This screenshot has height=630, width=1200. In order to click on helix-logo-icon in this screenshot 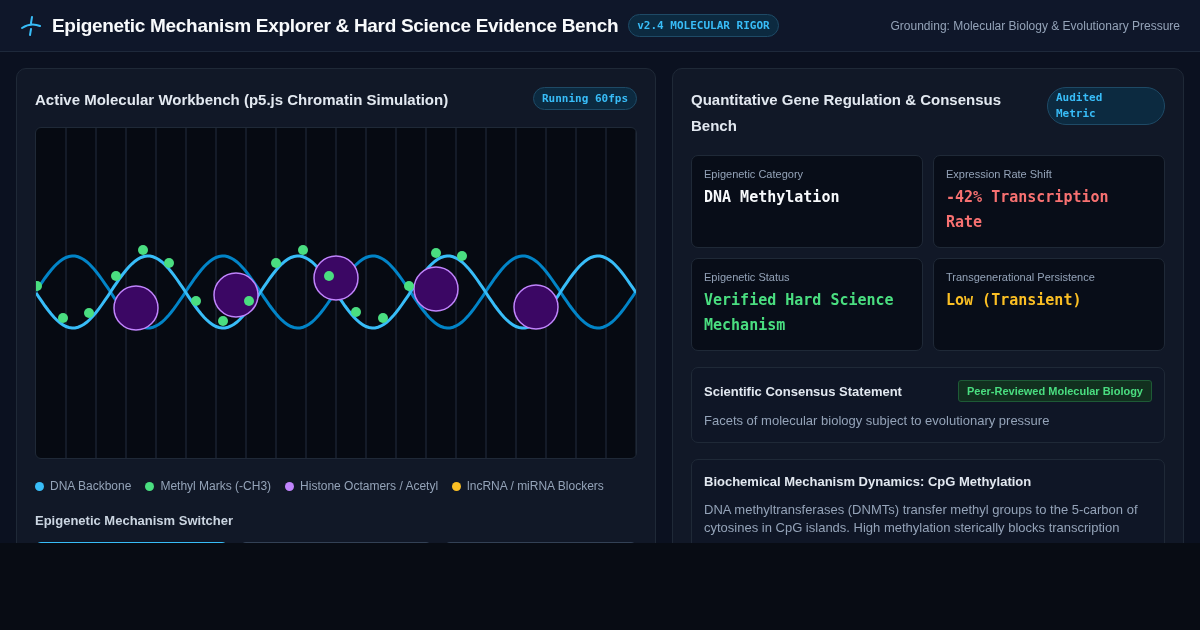, I will do `click(31, 25)`.